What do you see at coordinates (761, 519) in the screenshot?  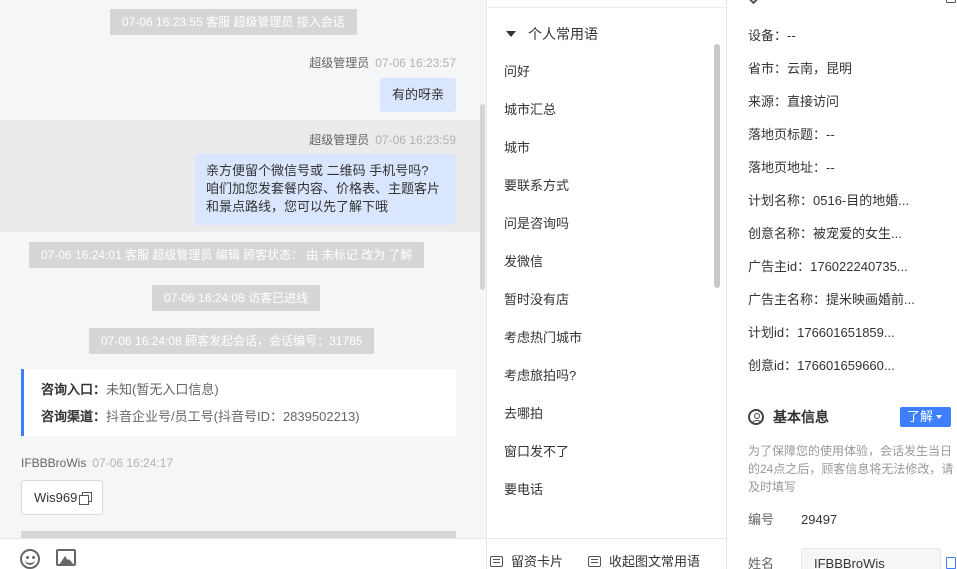 I see `customer-id-label: 编号` at bounding box center [761, 519].